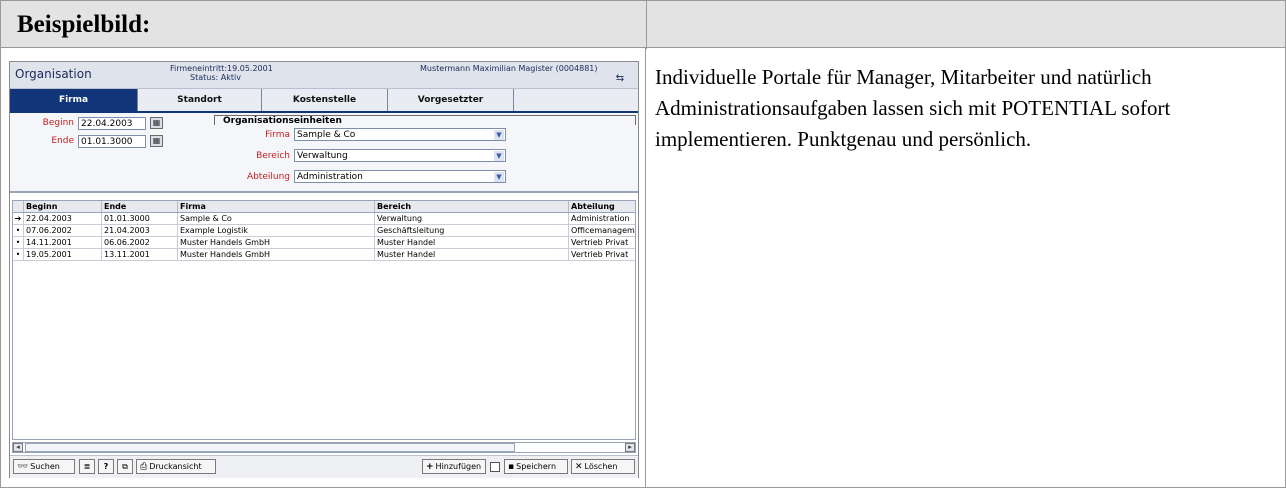  What do you see at coordinates (430, 467) in the screenshot?
I see `plus-icon: +` at bounding box center [430, 467].